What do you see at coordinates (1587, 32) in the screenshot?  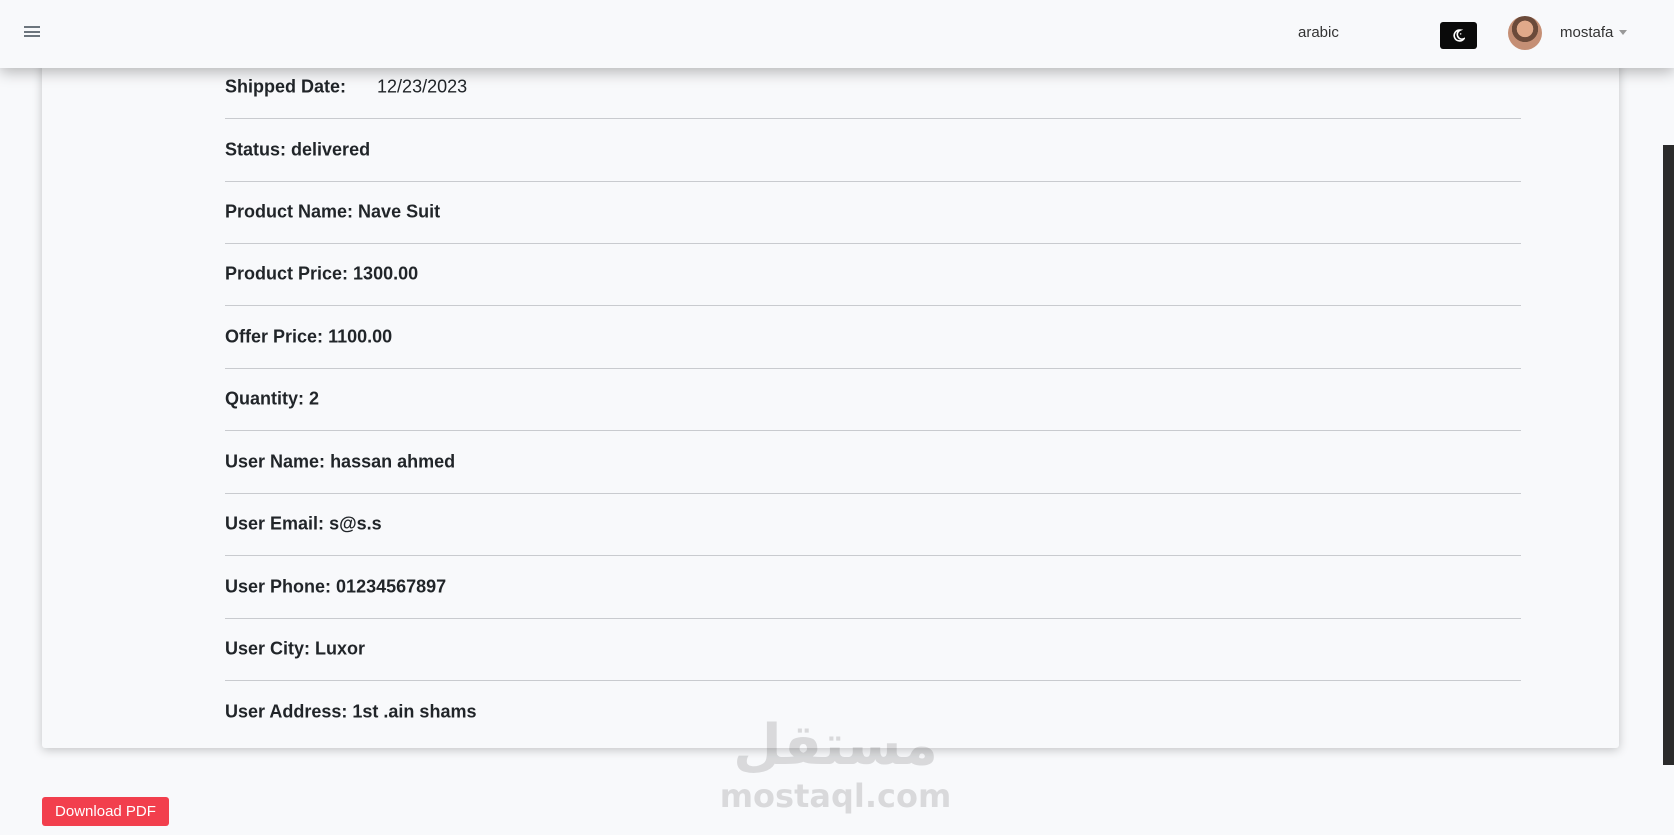 I see `user-name: mostafa` at bounding box center [1587, 32].